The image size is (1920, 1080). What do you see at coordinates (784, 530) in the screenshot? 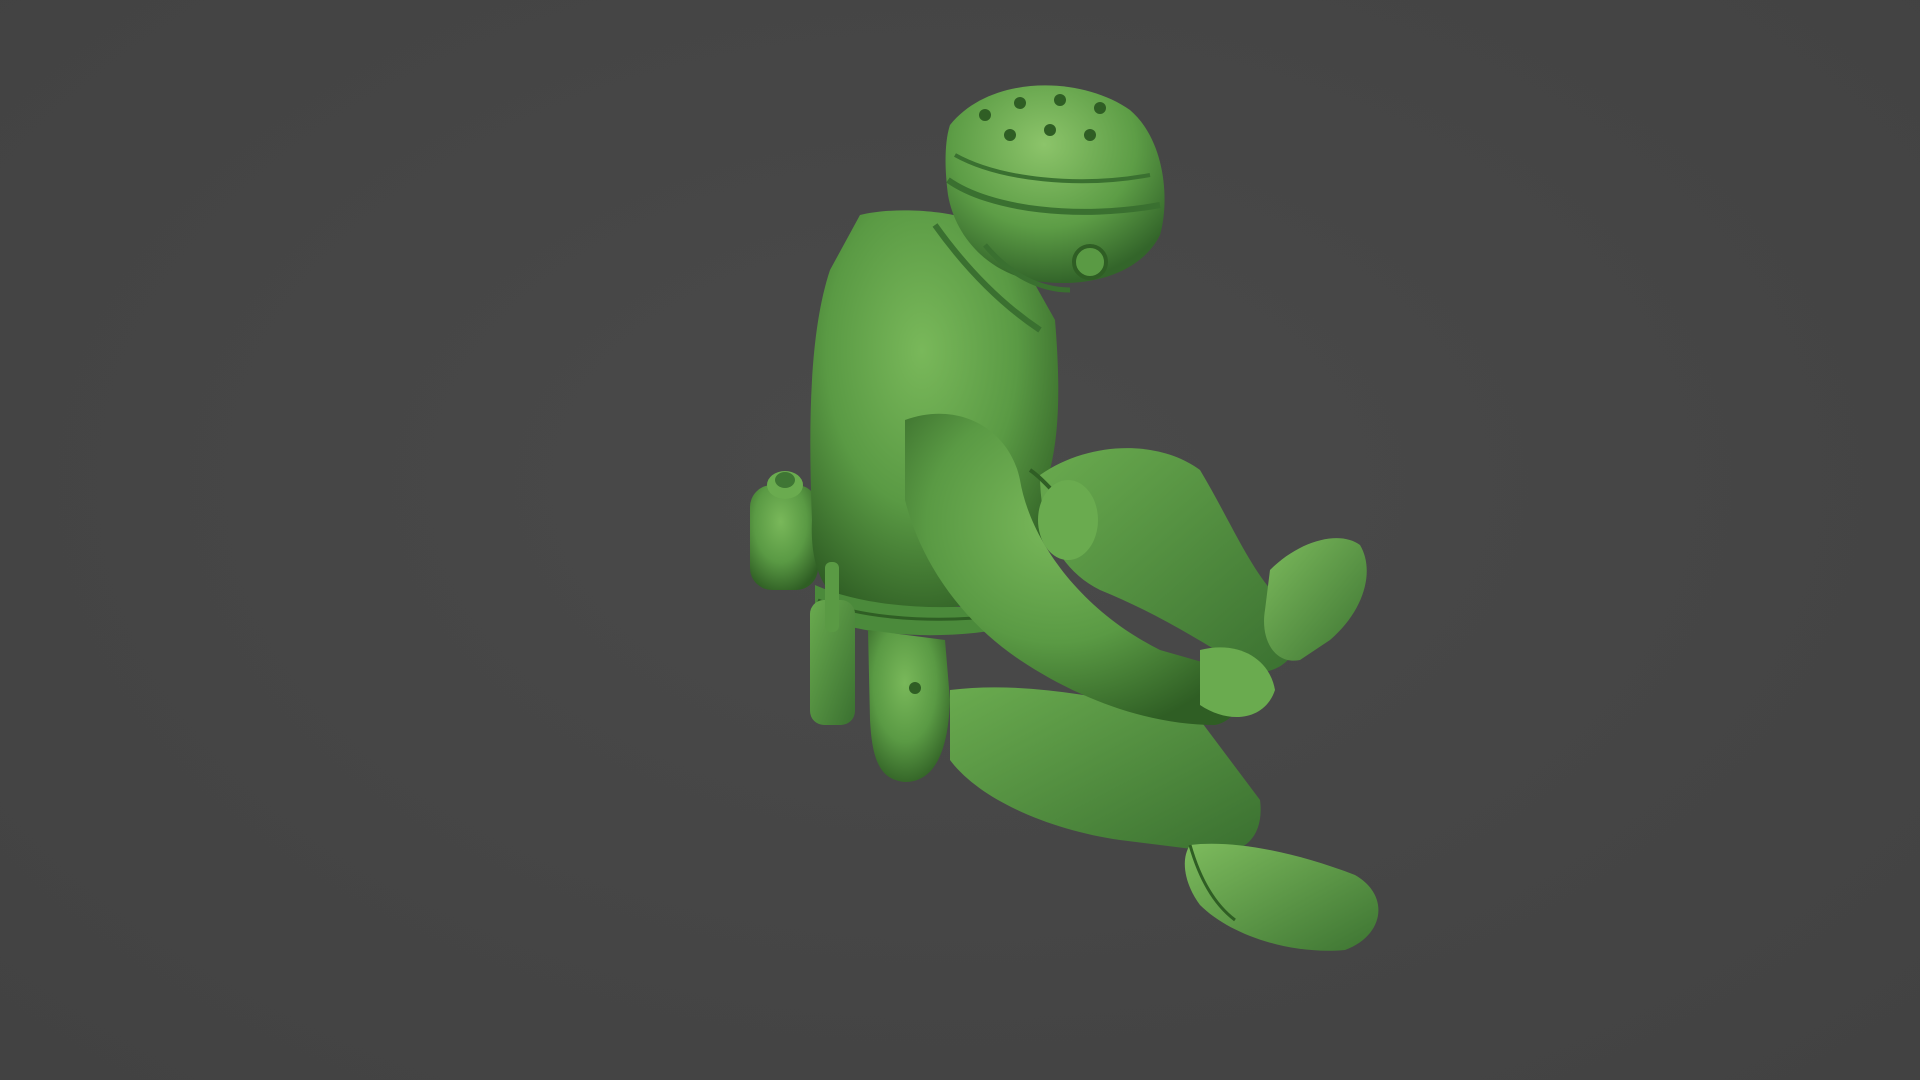
I see `canteen` at bounding box center [784, 530].